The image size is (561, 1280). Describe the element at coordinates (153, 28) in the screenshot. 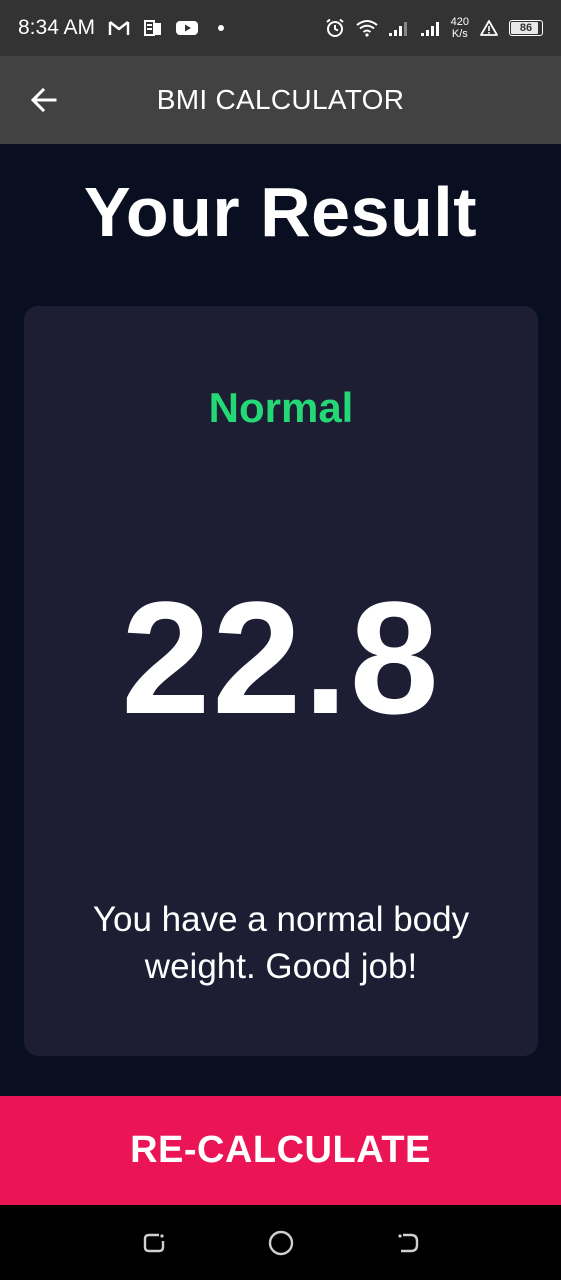

I see `news-icon` at that location.